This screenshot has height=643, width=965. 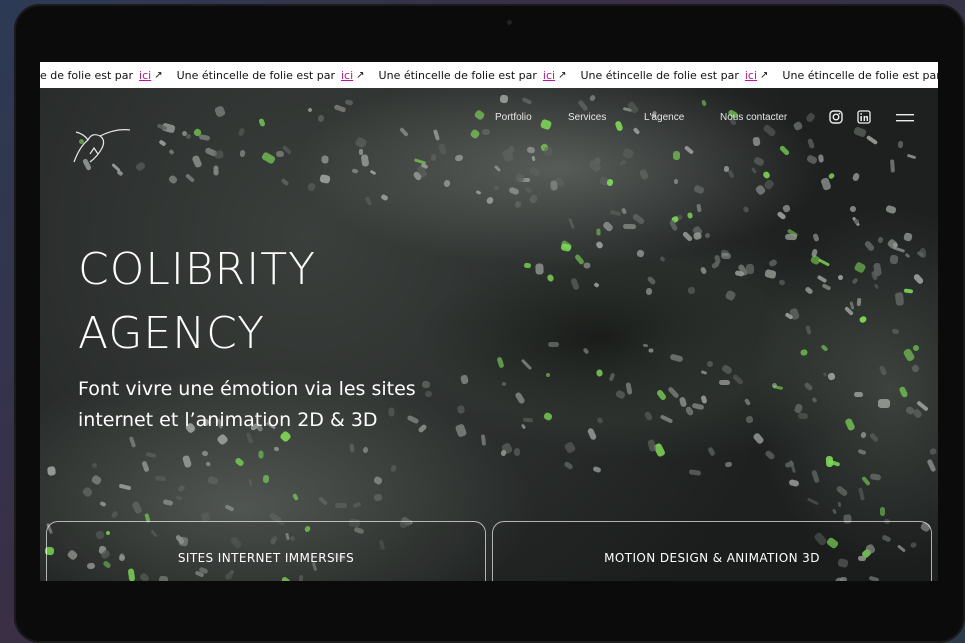 I want to click on hero-subtitle-line1: Font vivre une émotion via les sites, so click(x=247, y=389).